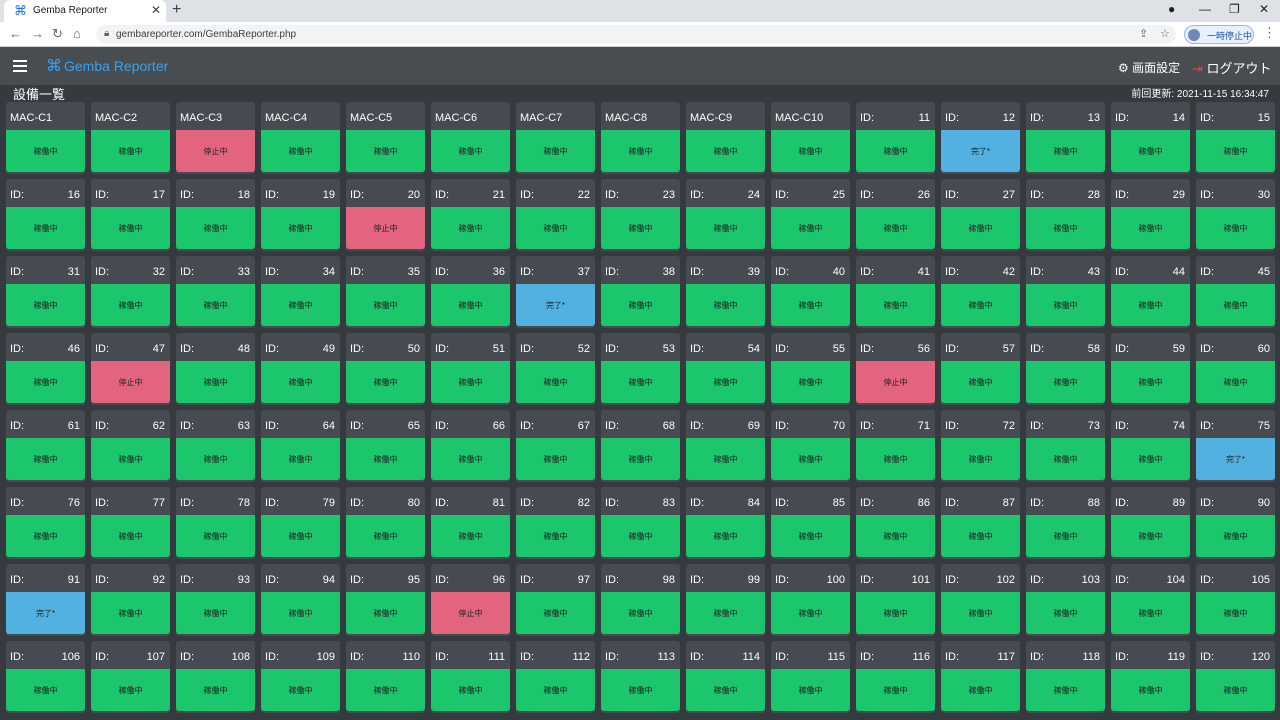  I want to click on equipment-card: ID: 81 稼働中, so click(470, 523).